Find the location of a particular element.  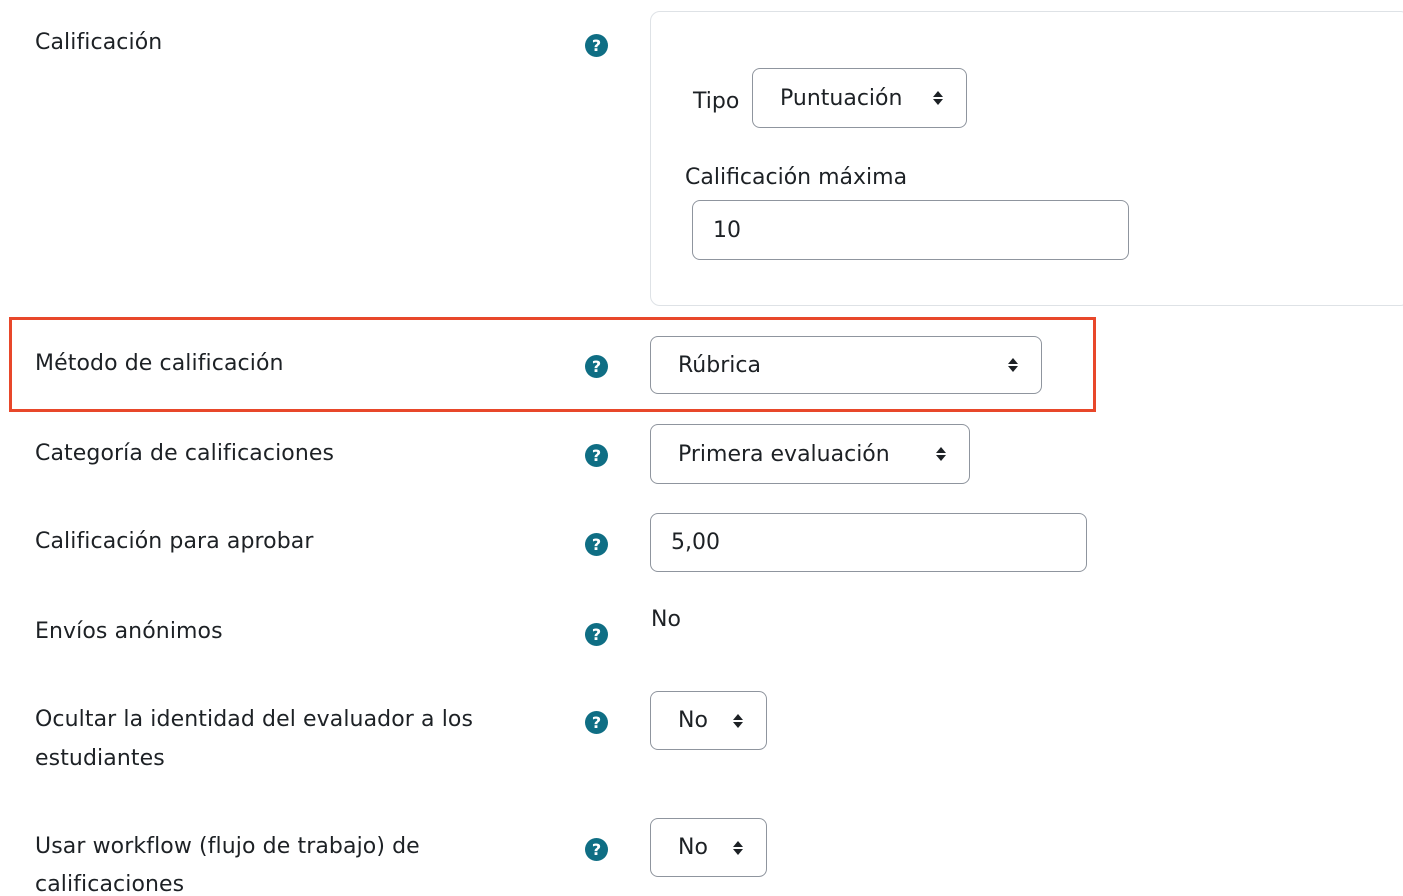

grade-to-pass-label: Calificación para aprobar is located at coordinates (174, 541).